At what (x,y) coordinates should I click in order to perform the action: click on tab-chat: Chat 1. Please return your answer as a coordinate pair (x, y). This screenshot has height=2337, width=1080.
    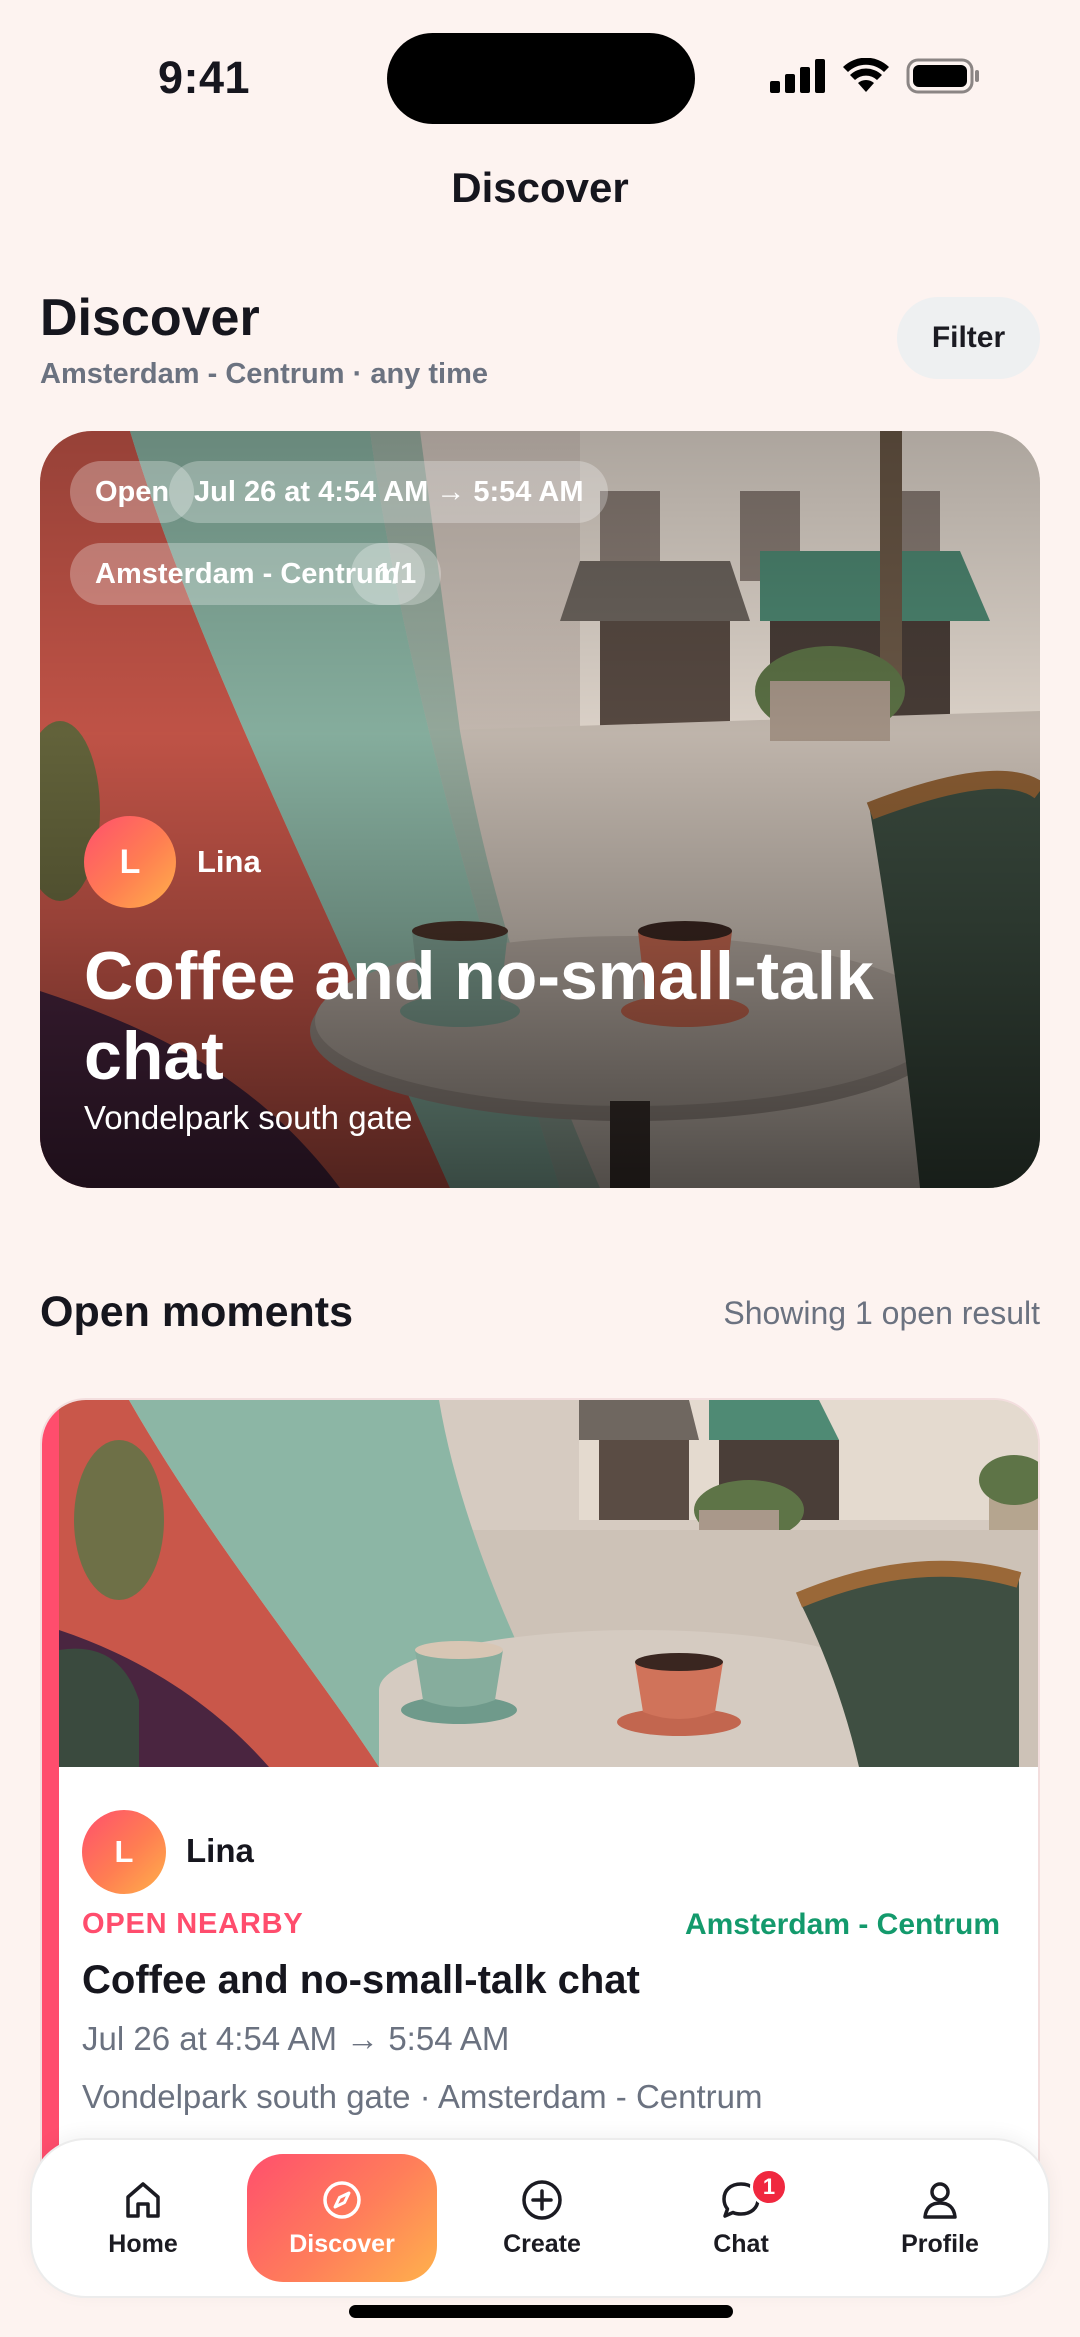
    Looking at the image, I should click on (741, 2218).